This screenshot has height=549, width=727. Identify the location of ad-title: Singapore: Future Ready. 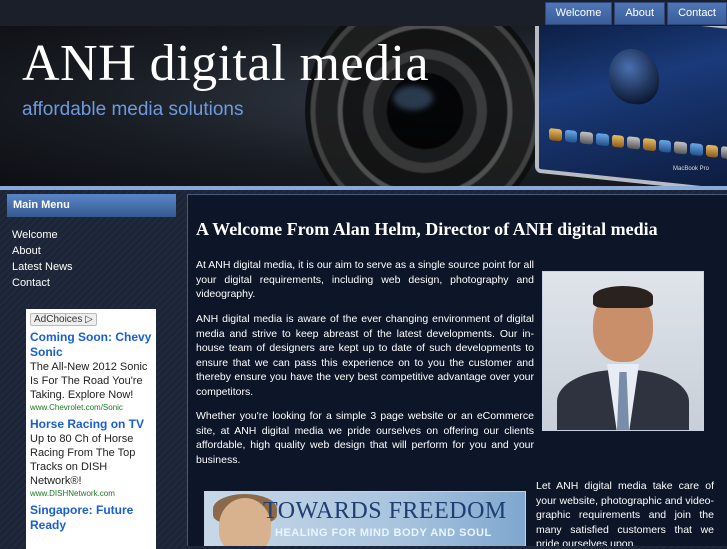
(91, 518).